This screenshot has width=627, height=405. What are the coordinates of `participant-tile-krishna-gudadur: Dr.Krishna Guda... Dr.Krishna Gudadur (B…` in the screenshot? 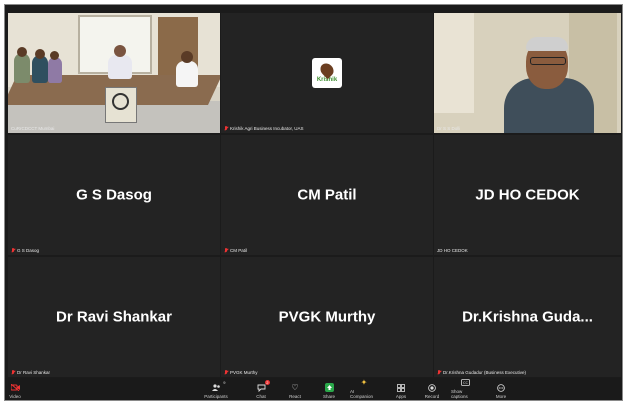 It's located at (527, 317).